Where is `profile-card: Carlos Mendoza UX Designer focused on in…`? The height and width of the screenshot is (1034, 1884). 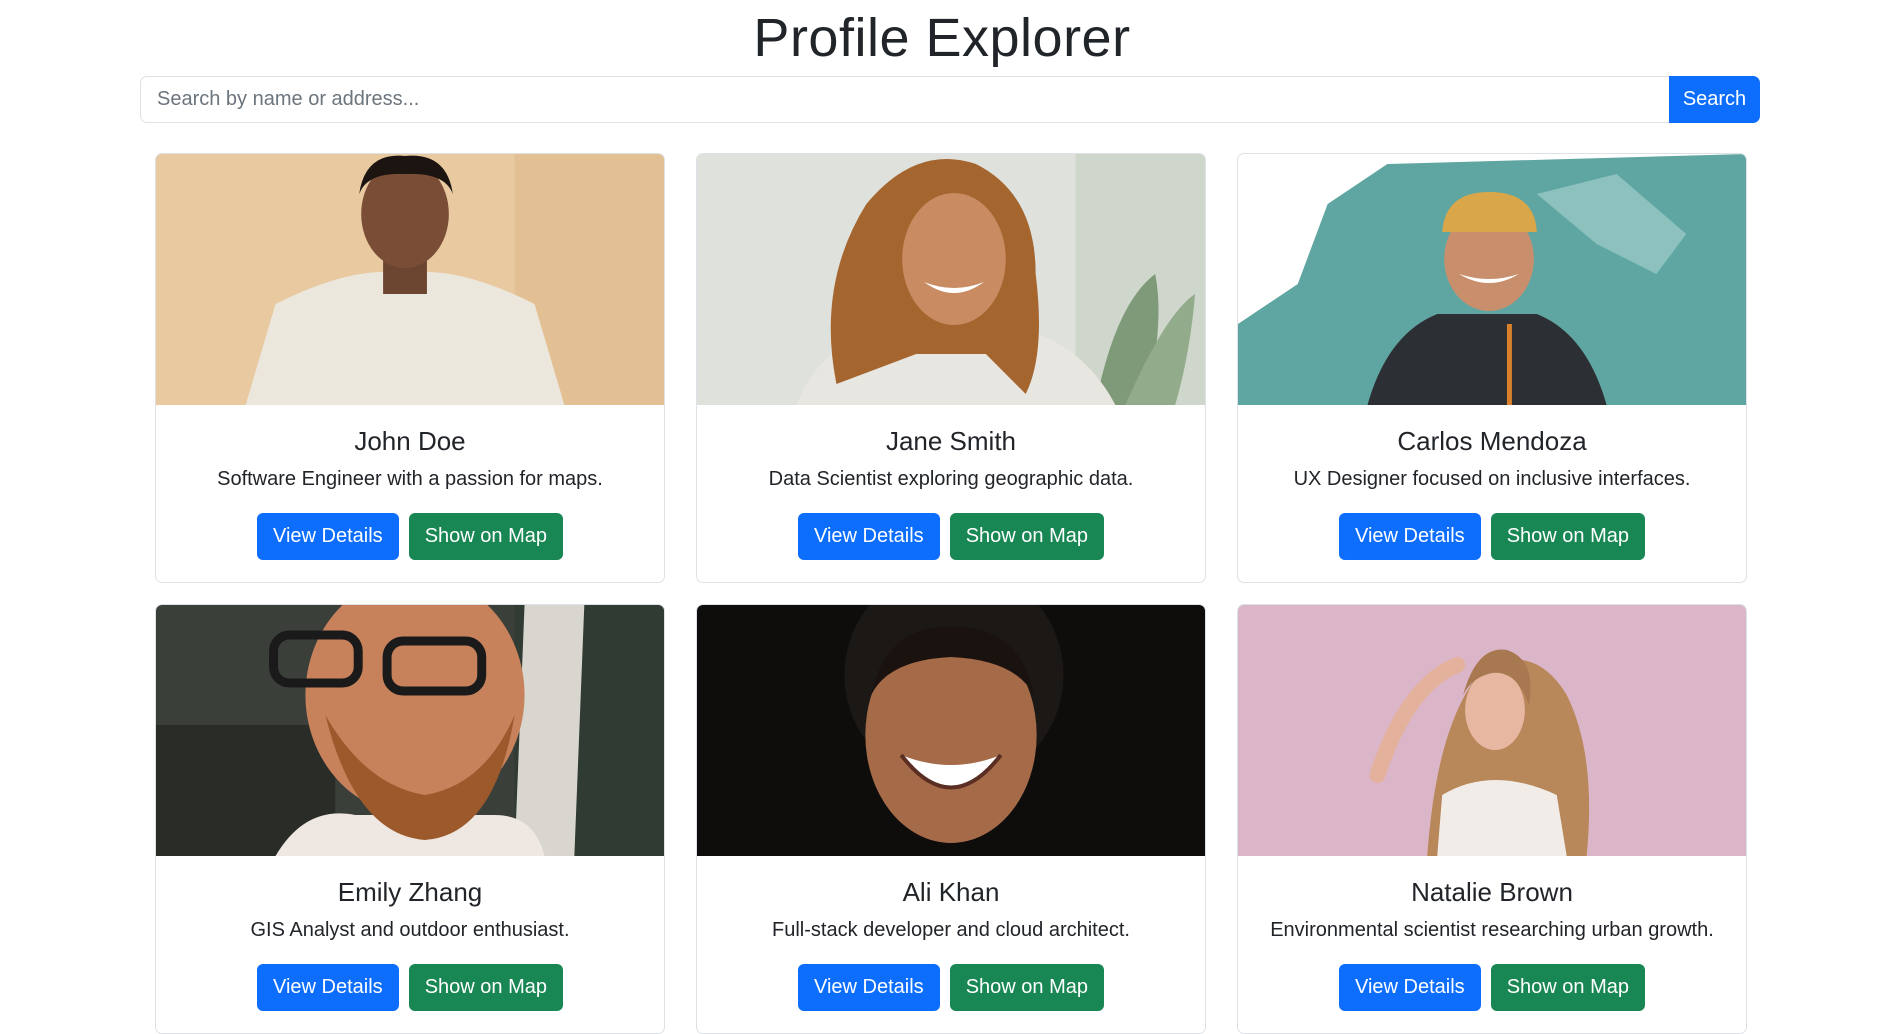 profile-card: Carlos Mendoza UX Designer focused on in… is located at coordinates (1492, 368).